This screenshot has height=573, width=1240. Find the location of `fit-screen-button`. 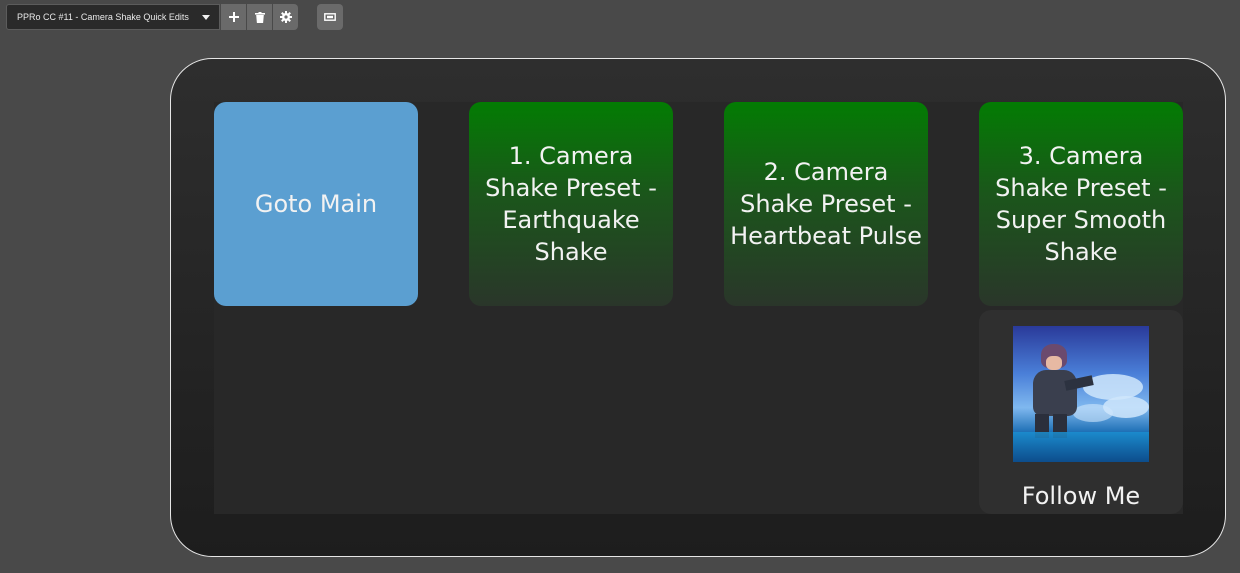

fit-screen-button is located at coordinates (330, 17).